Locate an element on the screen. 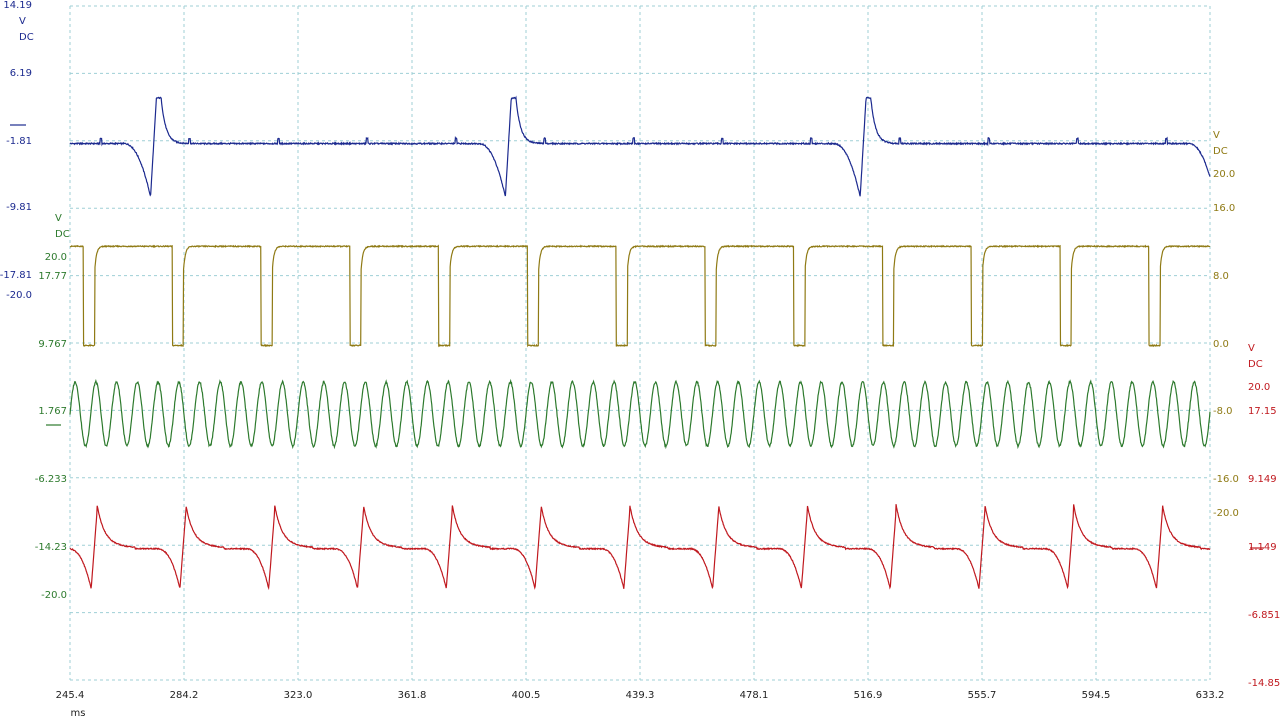 Image resolution: width=1280 pixels, height=720 pixels. x-tick-label: 555.7 is located at coordinates (982, 695).